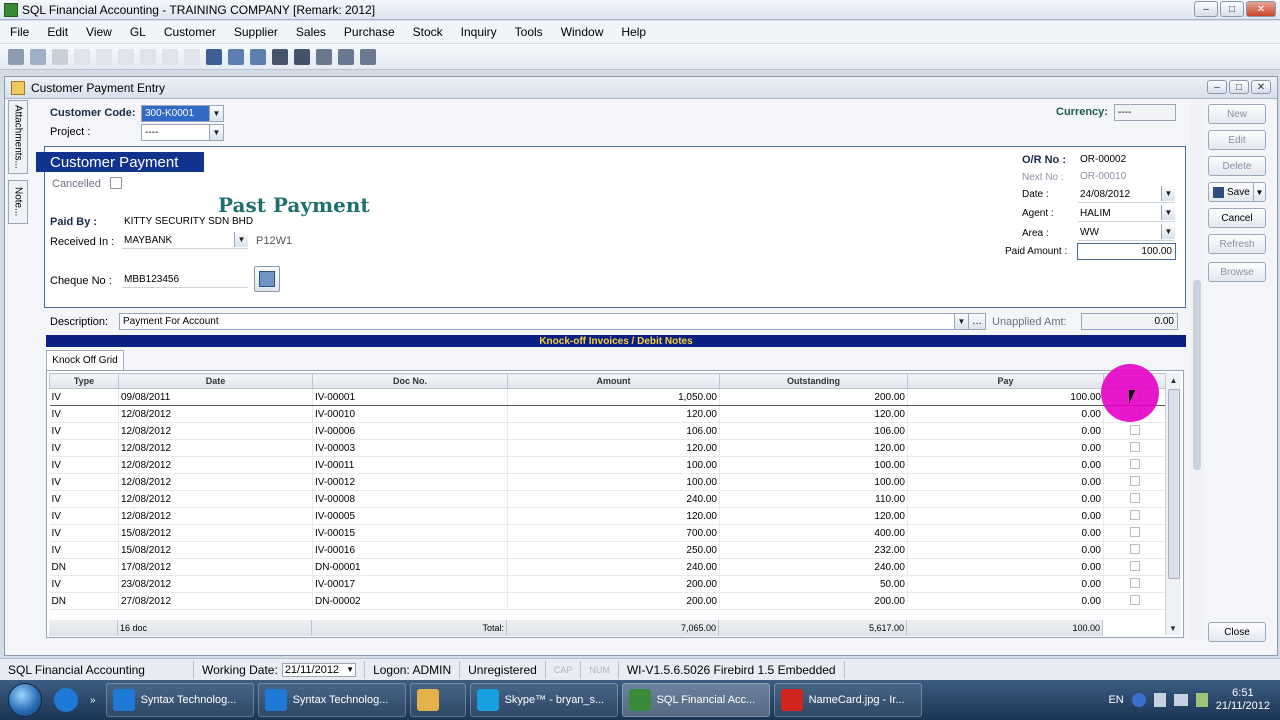 The height and width of the screenshot is (720, 1280). I want to click on taskbar-item, so click(437, 700).